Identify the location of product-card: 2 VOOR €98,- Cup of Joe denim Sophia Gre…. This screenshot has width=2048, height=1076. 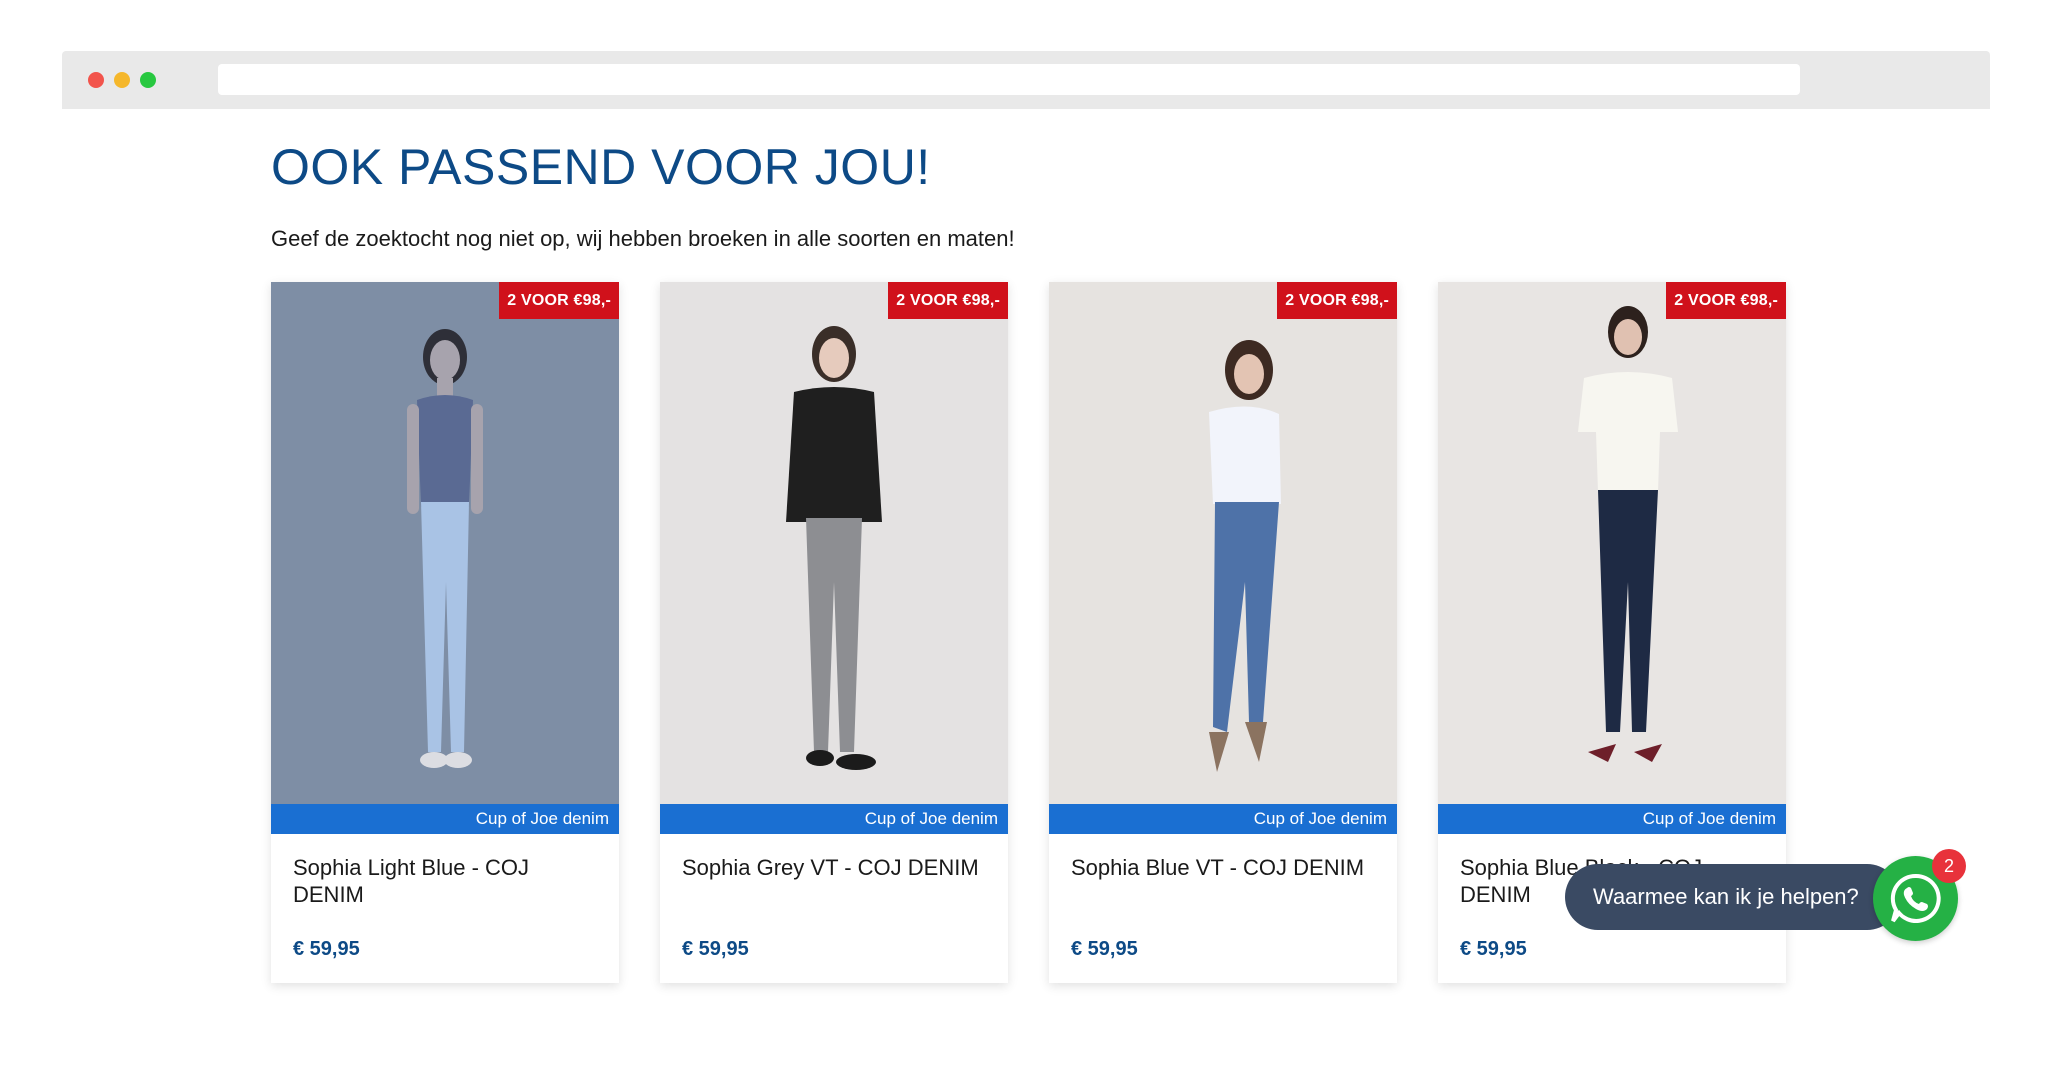
(834, 632).